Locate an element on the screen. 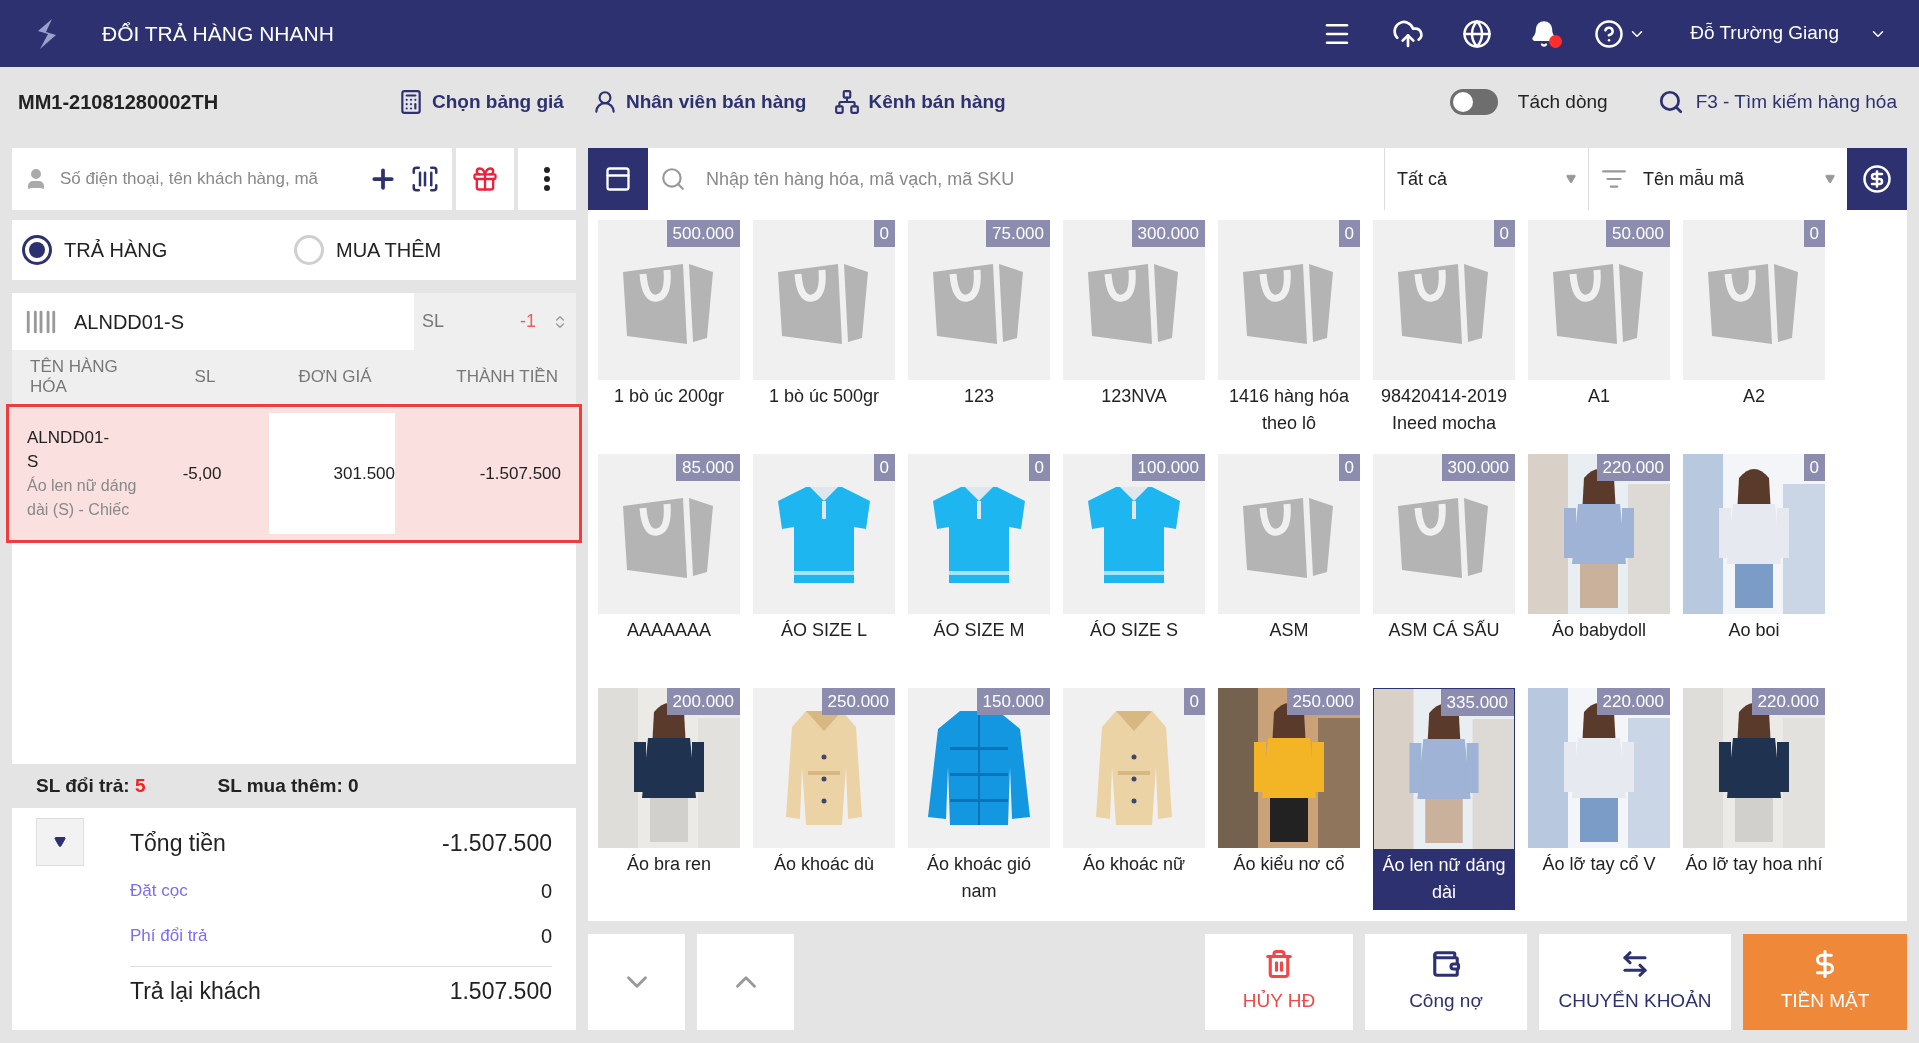 This screenshot has width=1919, height=1043. price-tag: 85.000 is located at coordinates (708, 467).